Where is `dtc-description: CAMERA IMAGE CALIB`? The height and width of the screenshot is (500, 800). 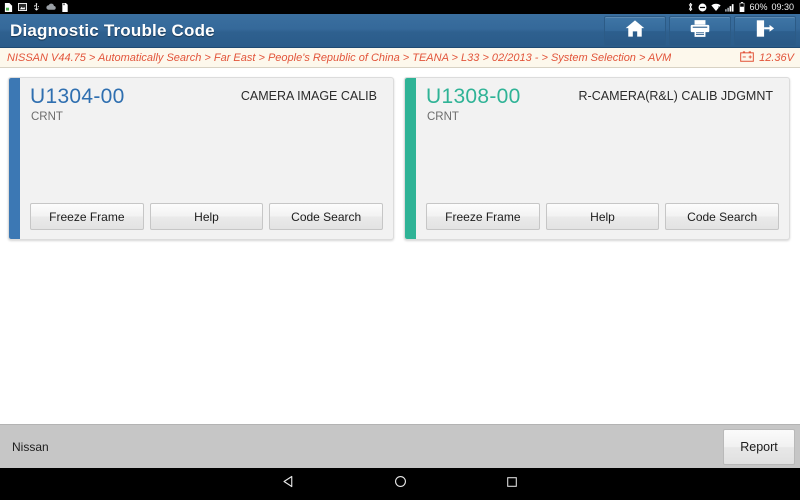 dtc-description: CAMERA IMAGE CALIB is located at coordinates (308, 96).